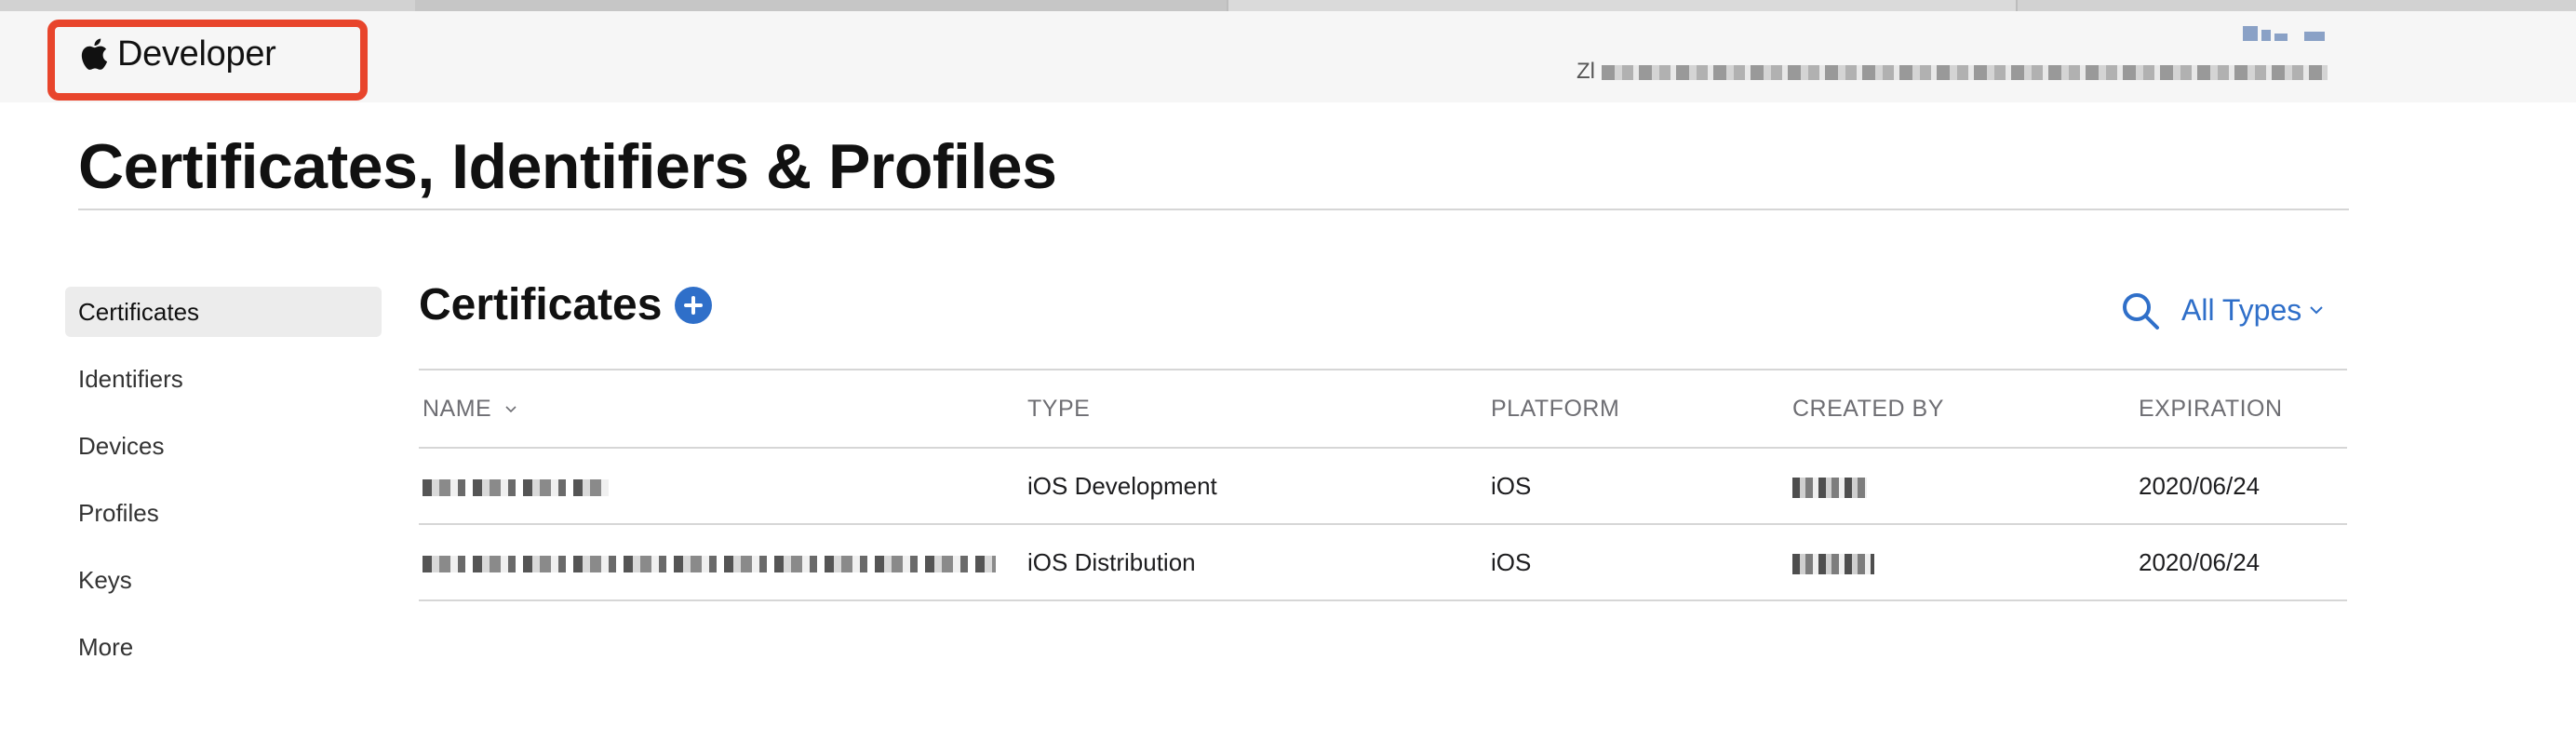 The width and height of the screenshot is (2576, 754). I want to click on section-title: Certificates, so click(541, 305).